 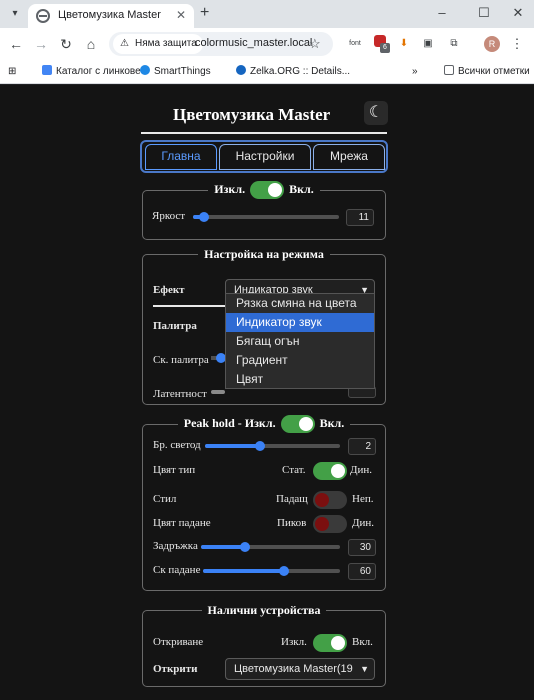 What do you see at coordinates (252, 114) in the screenshot?
I see `page-title: Цветомузика Master` at bounding box center [252, 114].